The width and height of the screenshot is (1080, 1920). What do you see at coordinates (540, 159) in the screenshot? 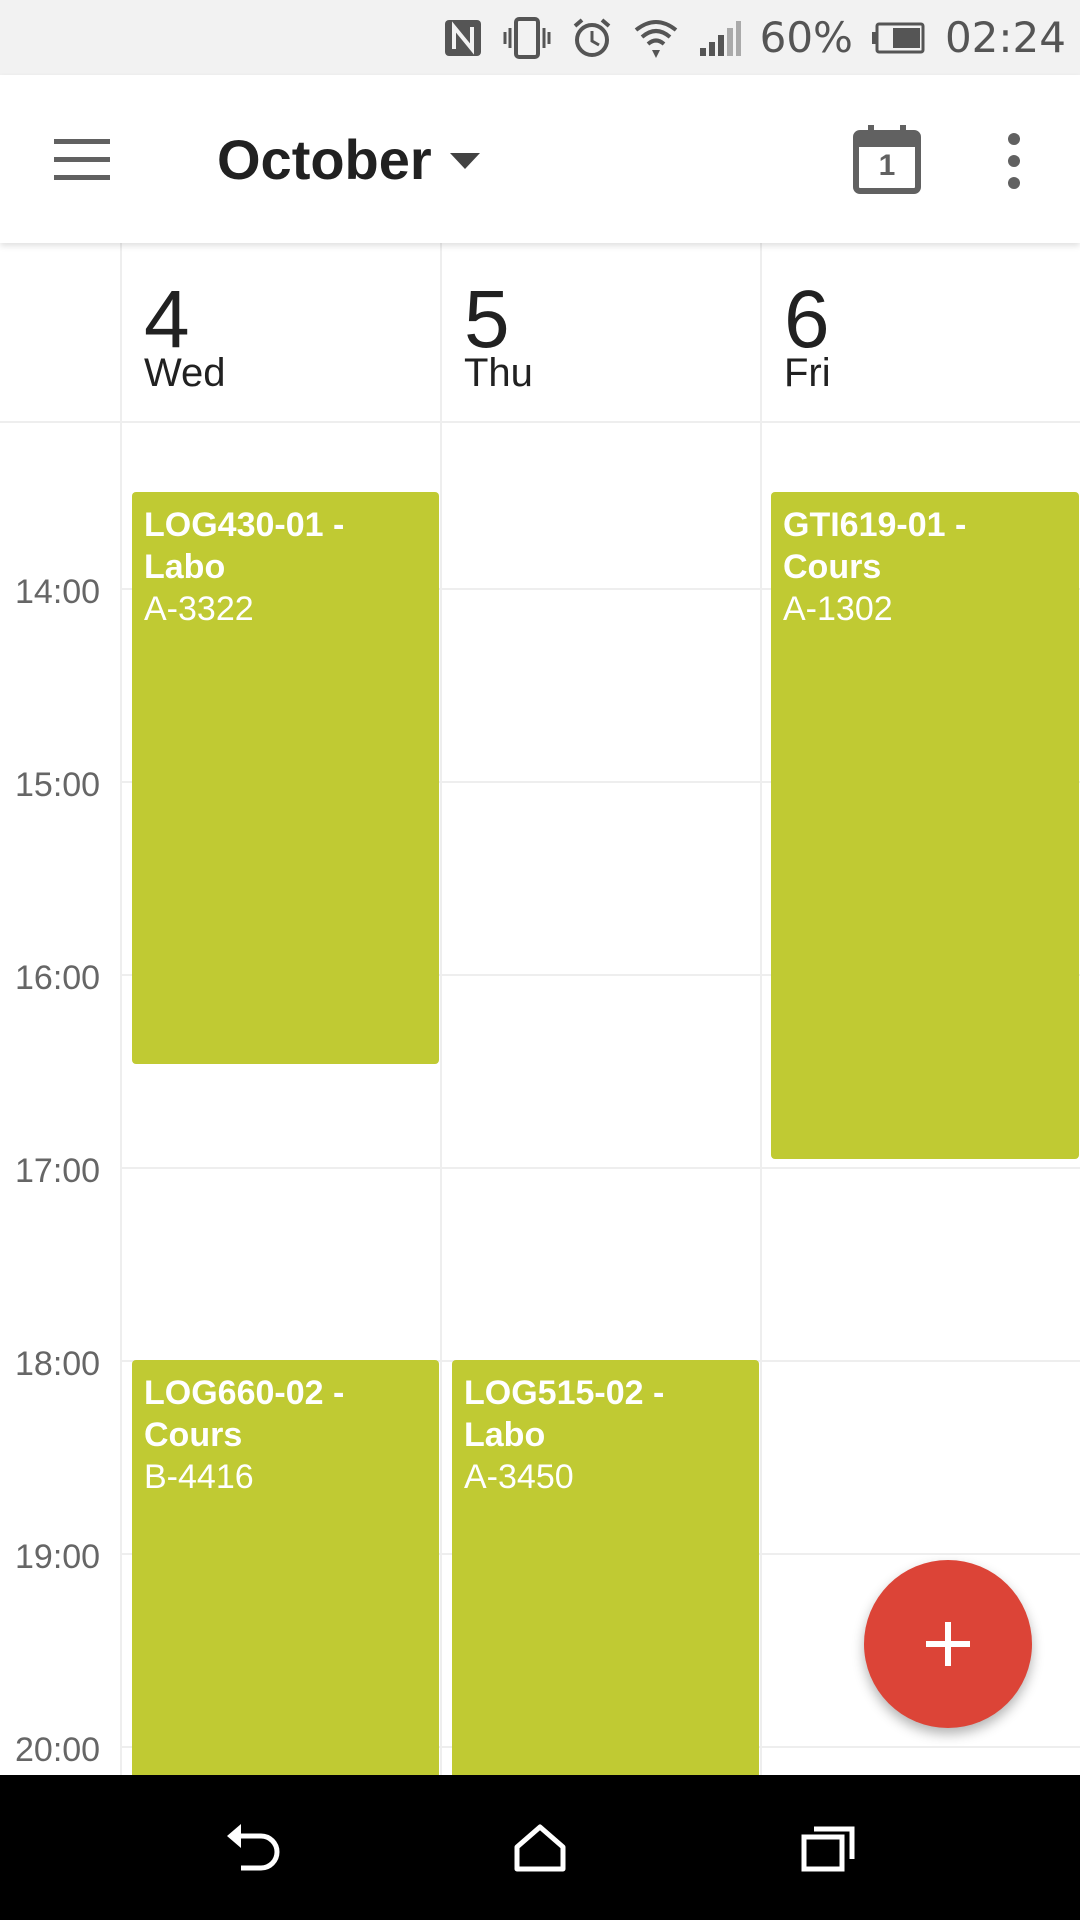
I see `app-bar: October 1` at bounding box center [540, 159].